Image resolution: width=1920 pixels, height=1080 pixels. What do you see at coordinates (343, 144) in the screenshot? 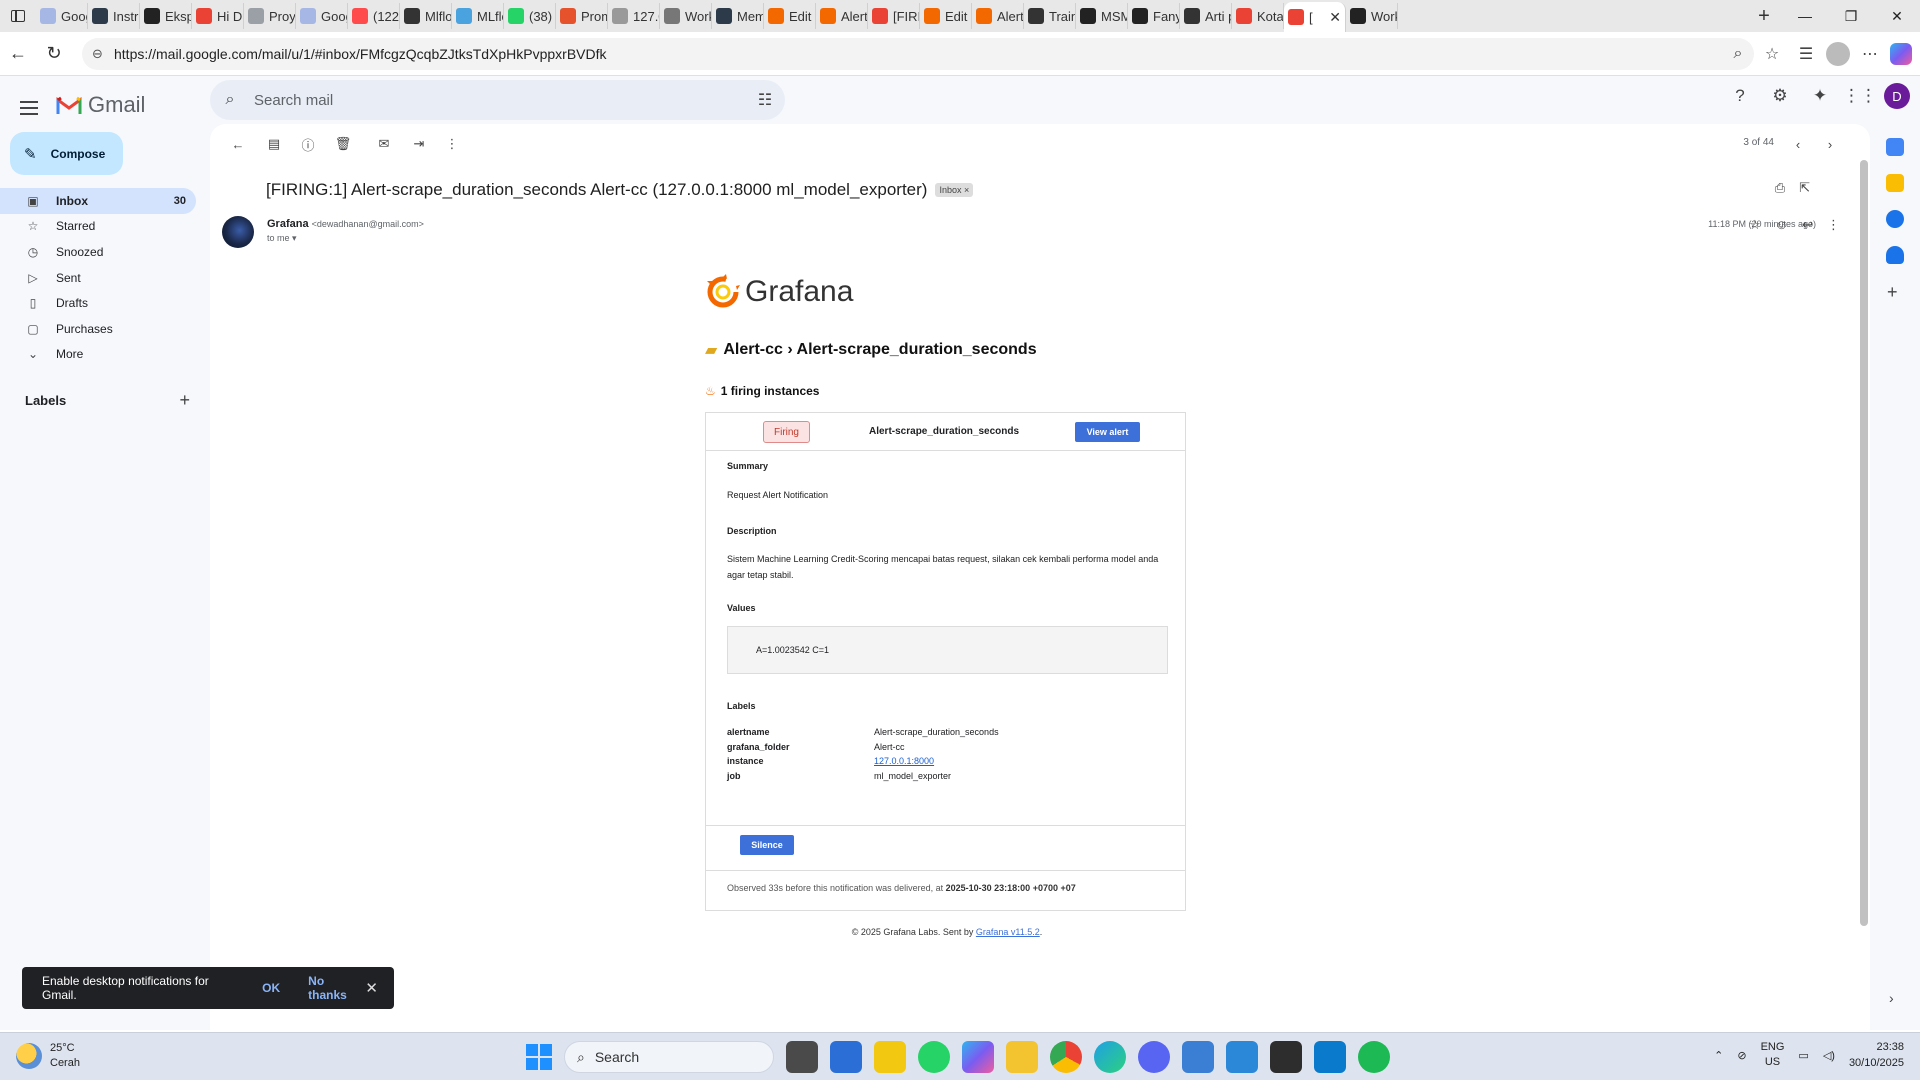
I see `delete-icon: 🗑` at bounding box center [343, 144].